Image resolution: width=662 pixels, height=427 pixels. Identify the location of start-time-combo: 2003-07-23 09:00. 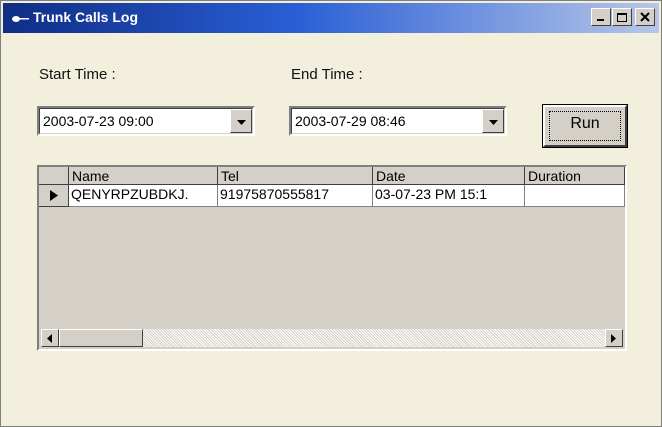
(146, 121).